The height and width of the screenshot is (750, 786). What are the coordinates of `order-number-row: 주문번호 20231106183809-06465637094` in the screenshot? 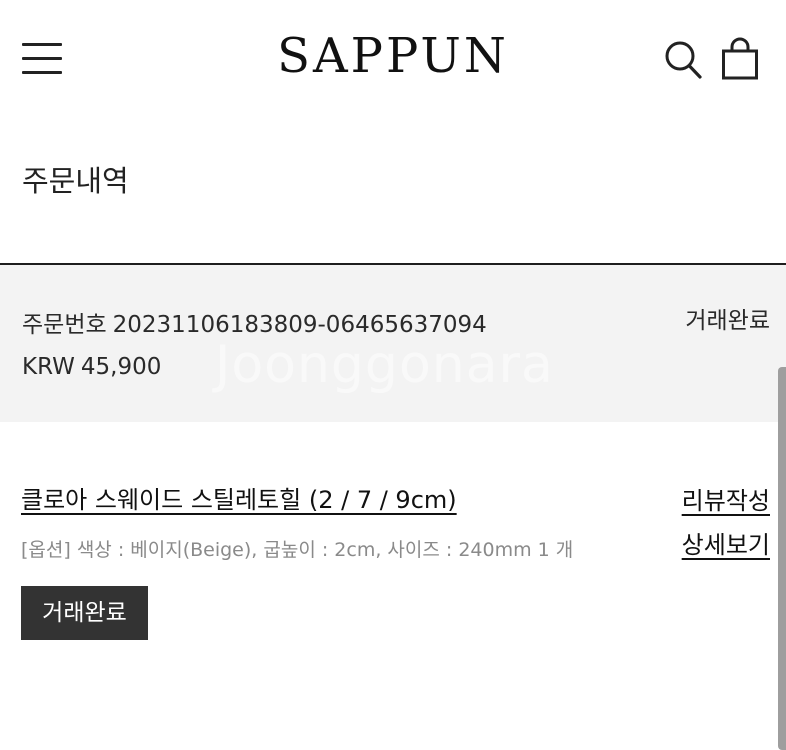 It's located at (254, 325).